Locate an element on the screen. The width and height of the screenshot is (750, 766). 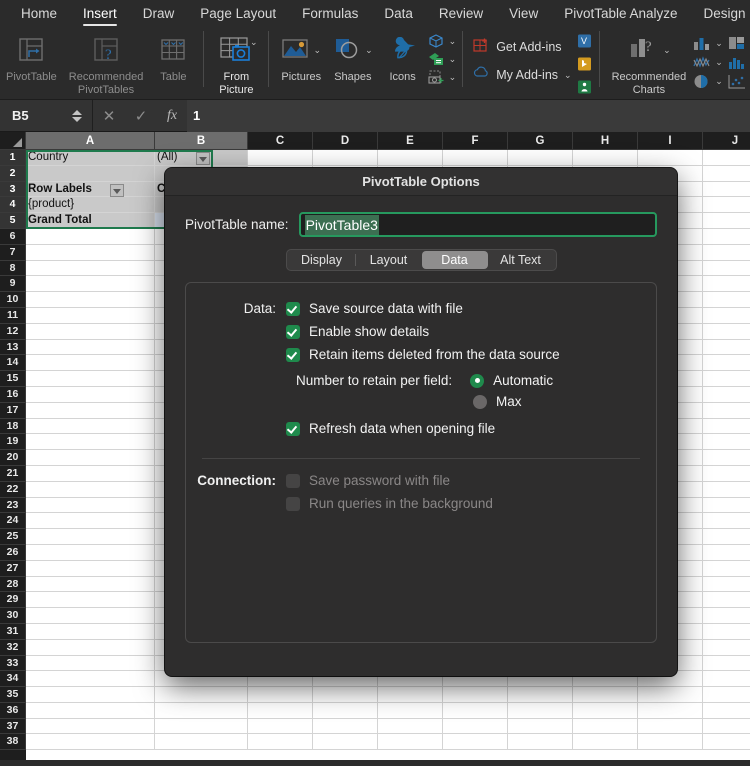
3d-model-button: ⌄ is located at coordinates (441, 41).